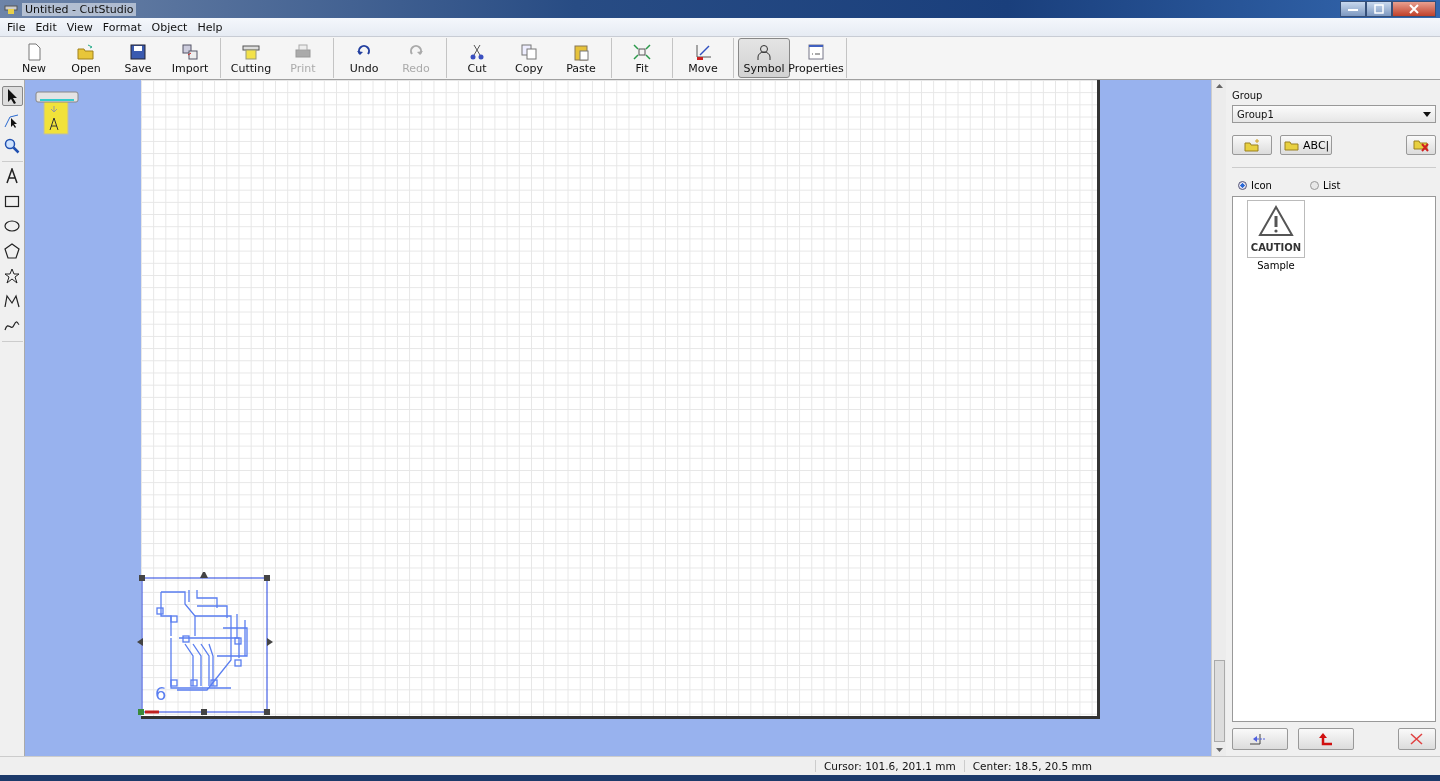 The image size is (1440, 781). I want to click on toolbar-button: Open, so click(86, 58).